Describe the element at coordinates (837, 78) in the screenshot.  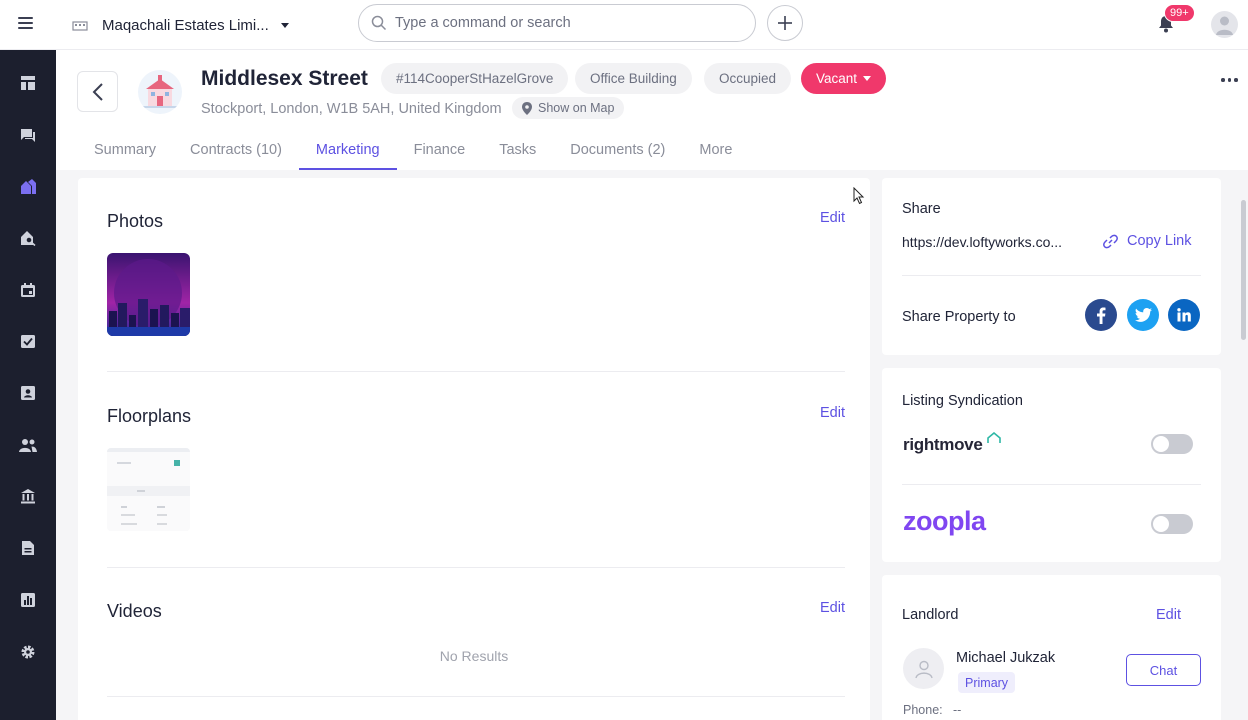
I see `status-label: Vacant` at that location.